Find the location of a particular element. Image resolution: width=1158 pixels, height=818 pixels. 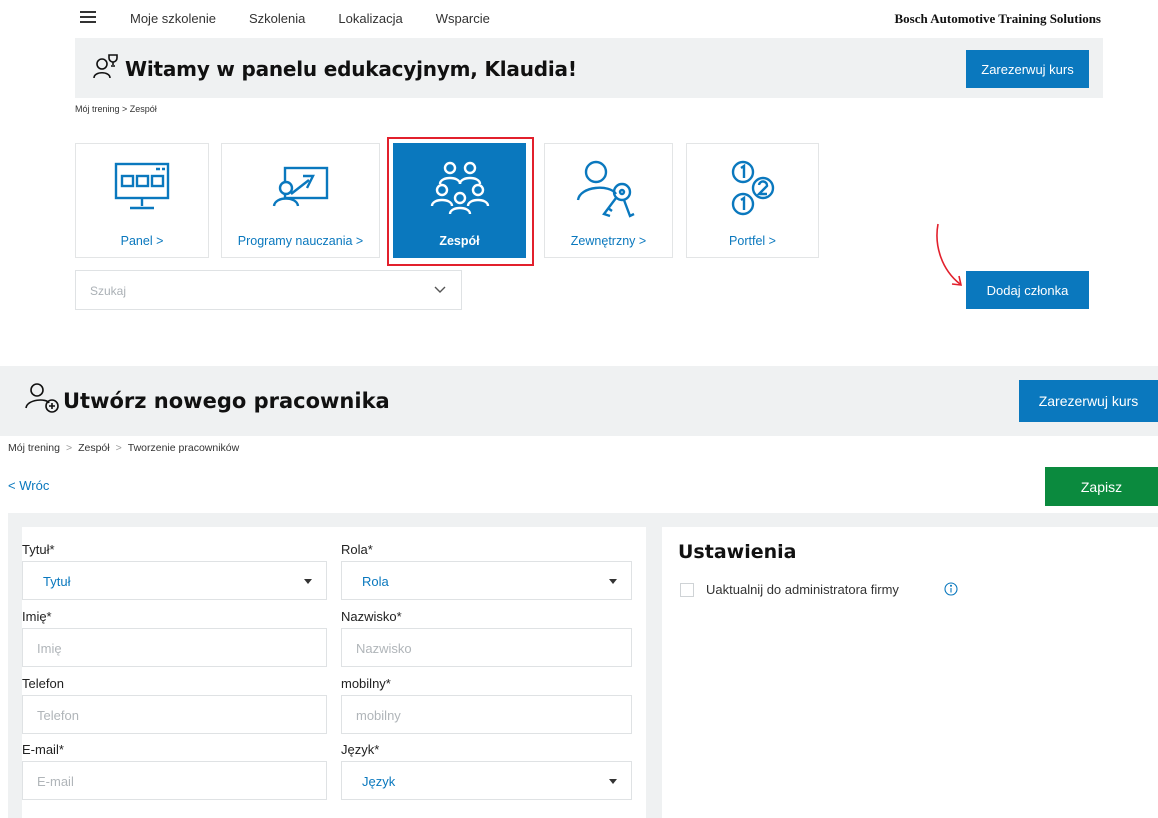

breadcrumb-item-my-training: Mój trening is located at coordinates (34, 448).